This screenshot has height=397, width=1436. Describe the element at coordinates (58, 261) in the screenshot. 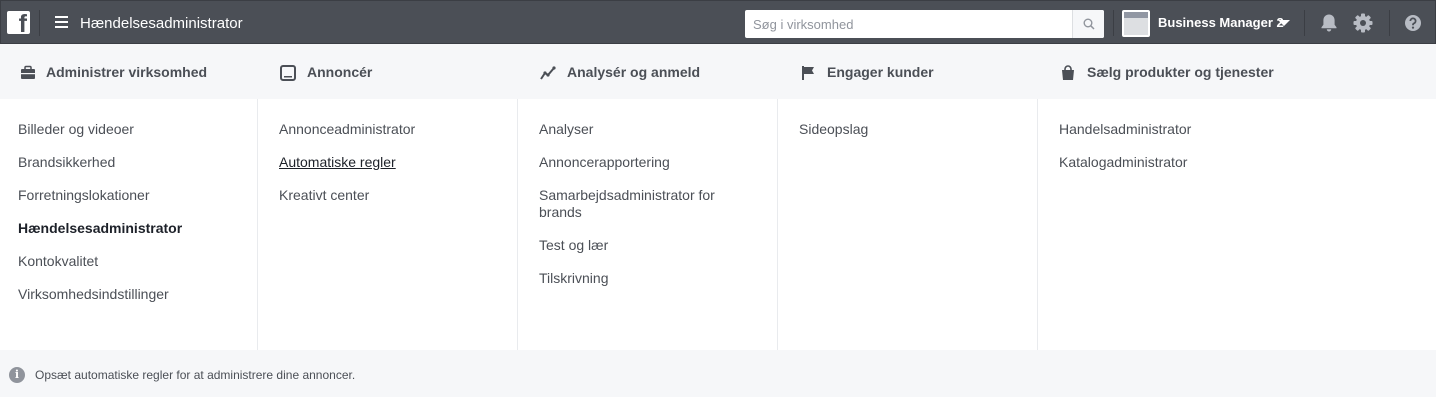

I see `menu-item: Kontokvalitet` at that location.